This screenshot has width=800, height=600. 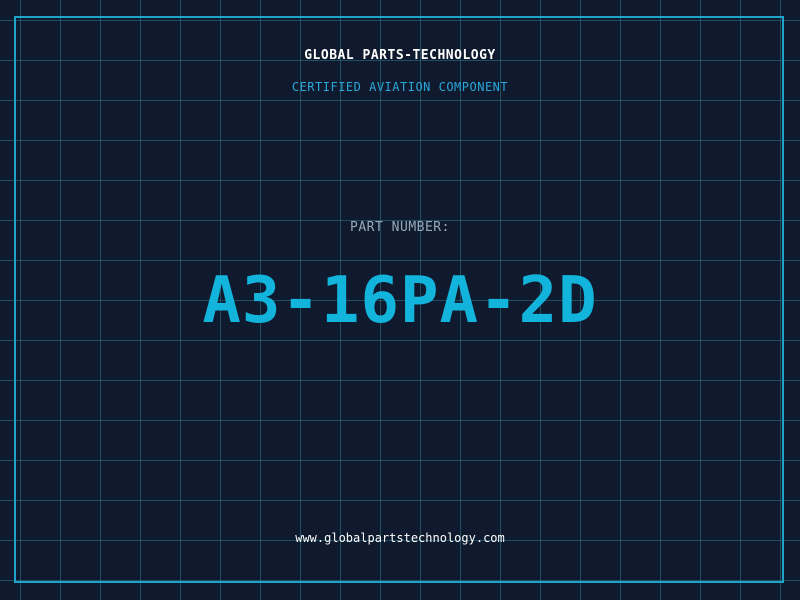 I want to click on website-url: www.globalpartstechnology.com, so click(x=400, y=538).